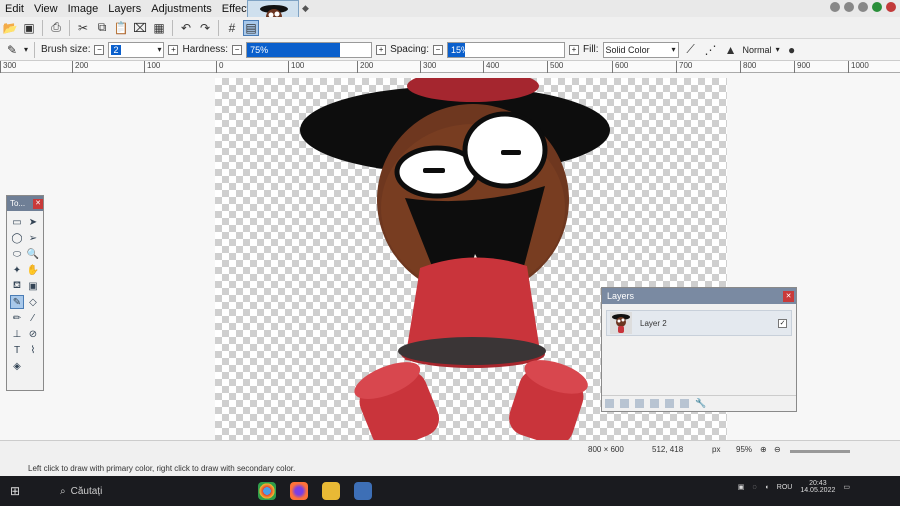 The height and width of the screenshot is (506, 900). What do you see at coordinates (684, 67) in the screenshot?
I see `ruler-tick: 700` at bounding box center [684, 67].